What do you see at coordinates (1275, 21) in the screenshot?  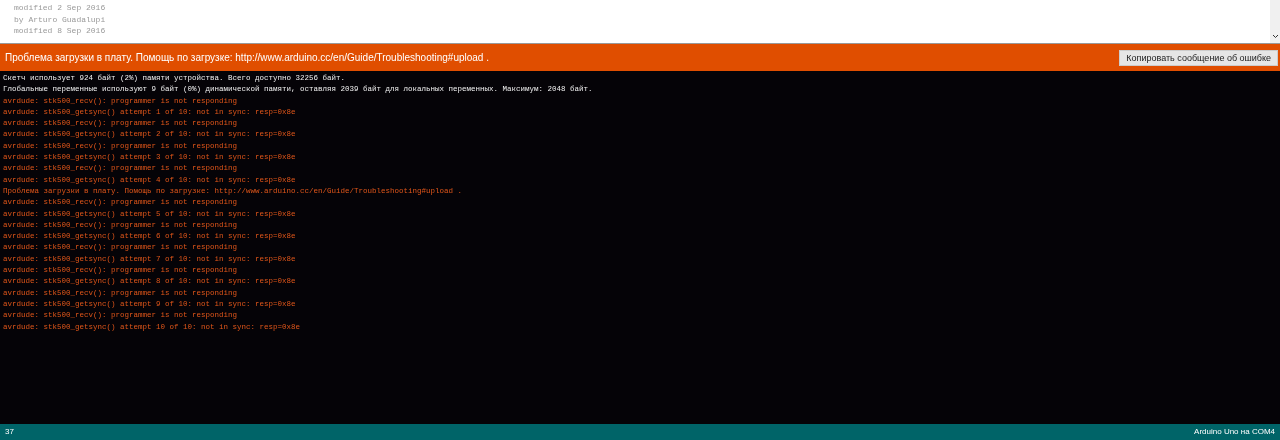 I see `scrollbar` at bounding box center [1275, 21].